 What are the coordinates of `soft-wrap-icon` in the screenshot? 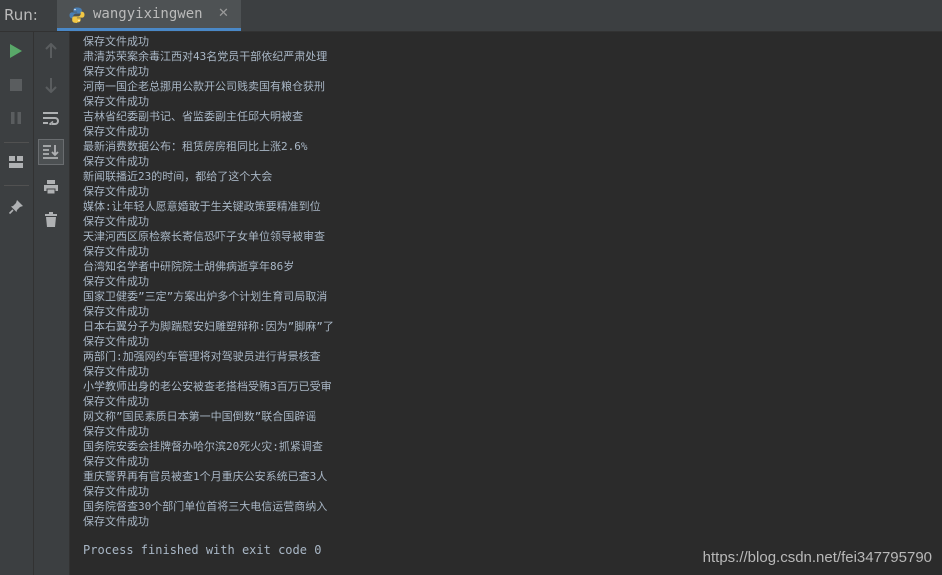 It's located at (51, 118).